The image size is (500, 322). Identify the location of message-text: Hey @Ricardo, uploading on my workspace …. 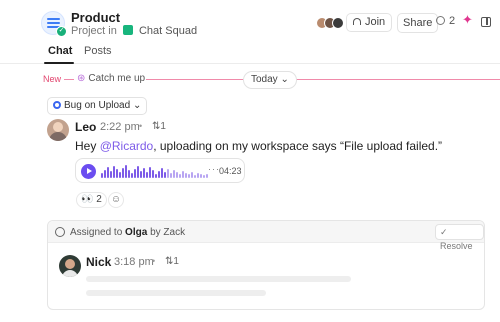
(258, 146).